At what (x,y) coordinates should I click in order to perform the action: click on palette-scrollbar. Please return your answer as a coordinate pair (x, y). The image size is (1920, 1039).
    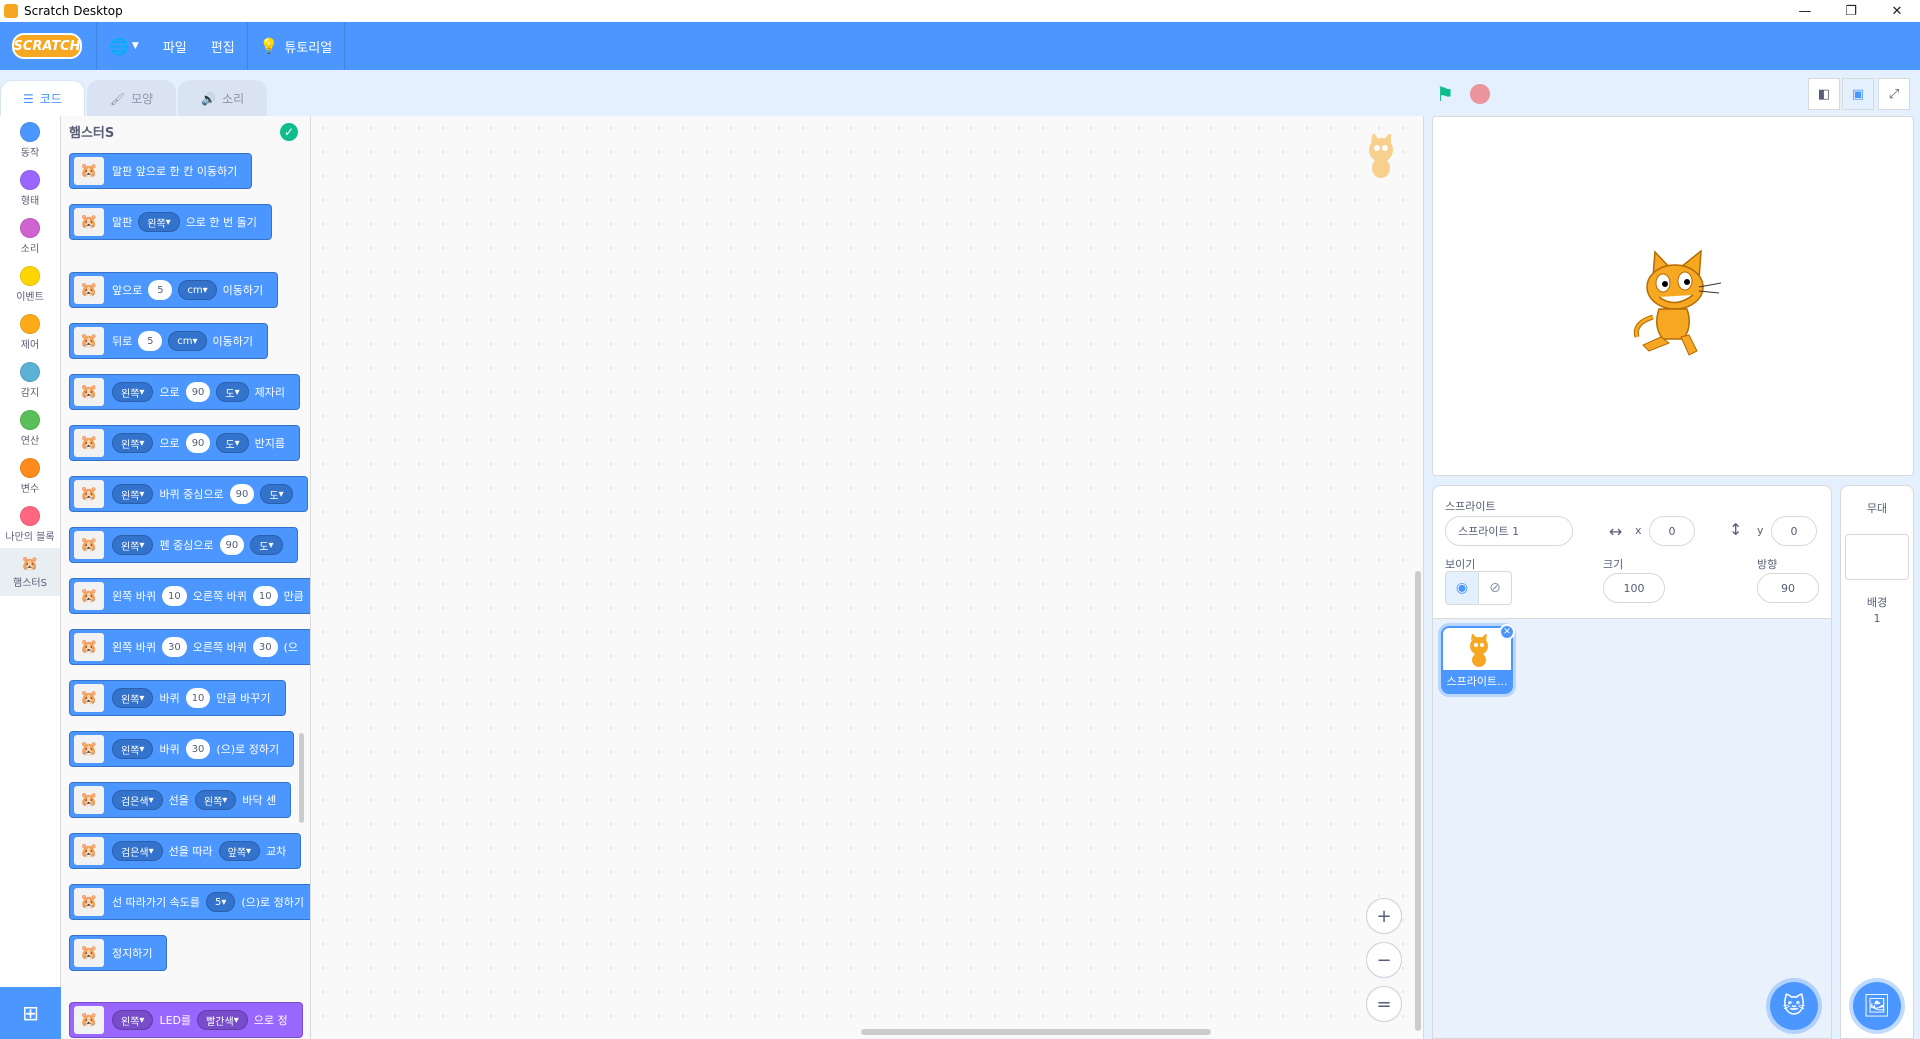
    Looking at the image, I should click on (301, 778).